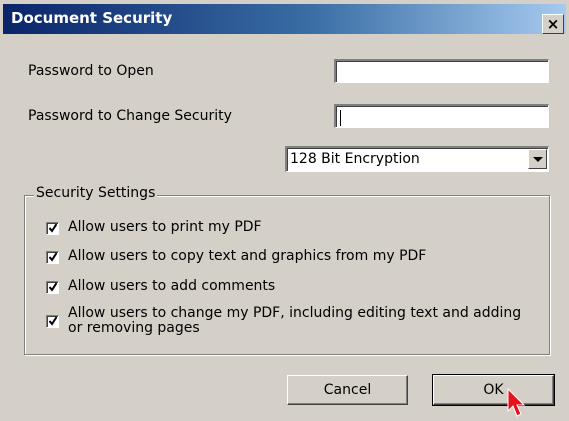  I want to click on security-settings-legend: Security Settings, so click(96, 193).